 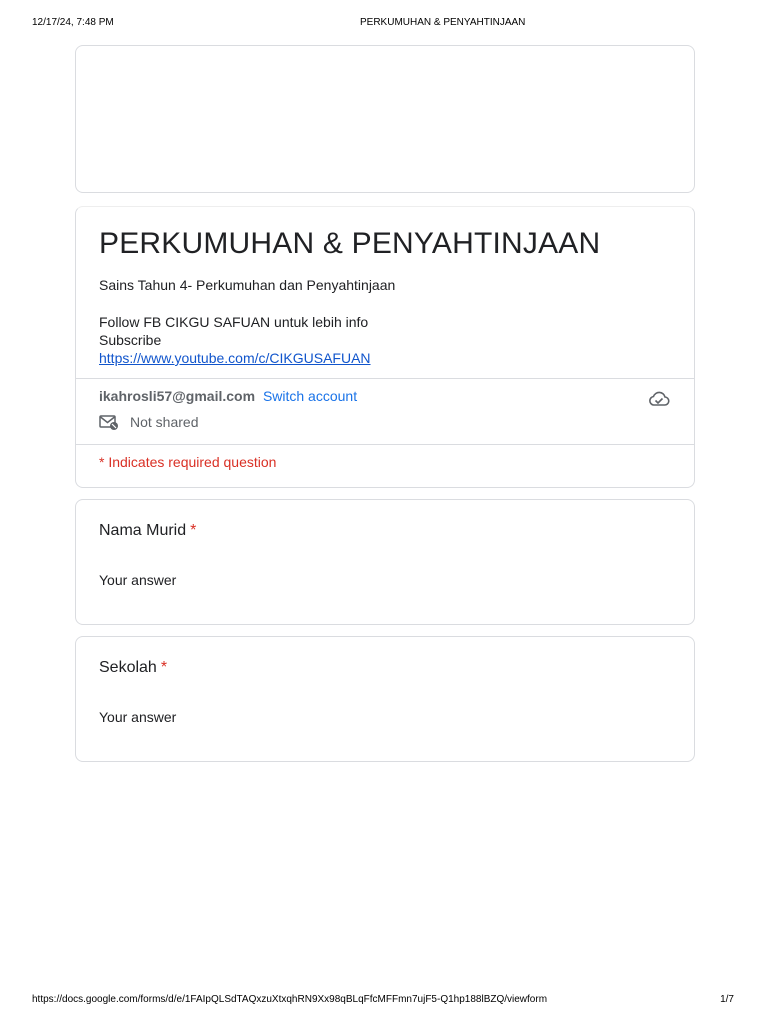 What do you see at coordinates (659, 399) in the screenshot?
I see `cloud-saved-icon` at bounding box center [659, 399].